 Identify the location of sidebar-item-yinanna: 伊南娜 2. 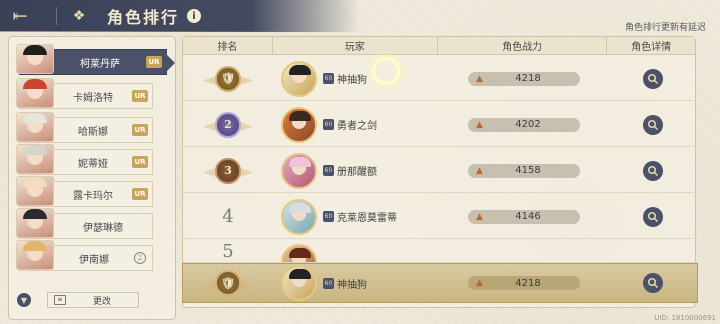
(84, 255).